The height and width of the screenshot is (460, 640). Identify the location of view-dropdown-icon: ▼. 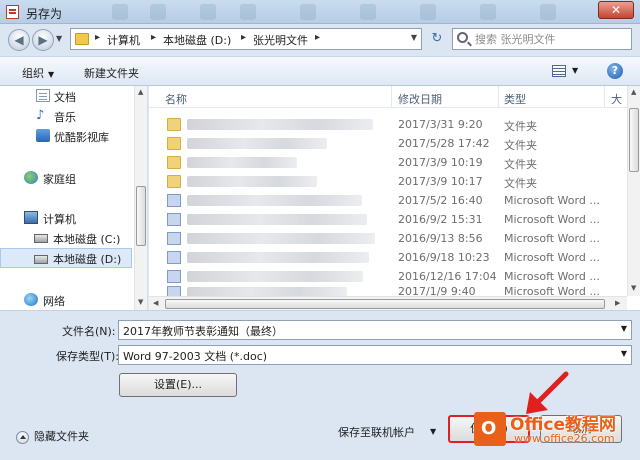
(575, 70).